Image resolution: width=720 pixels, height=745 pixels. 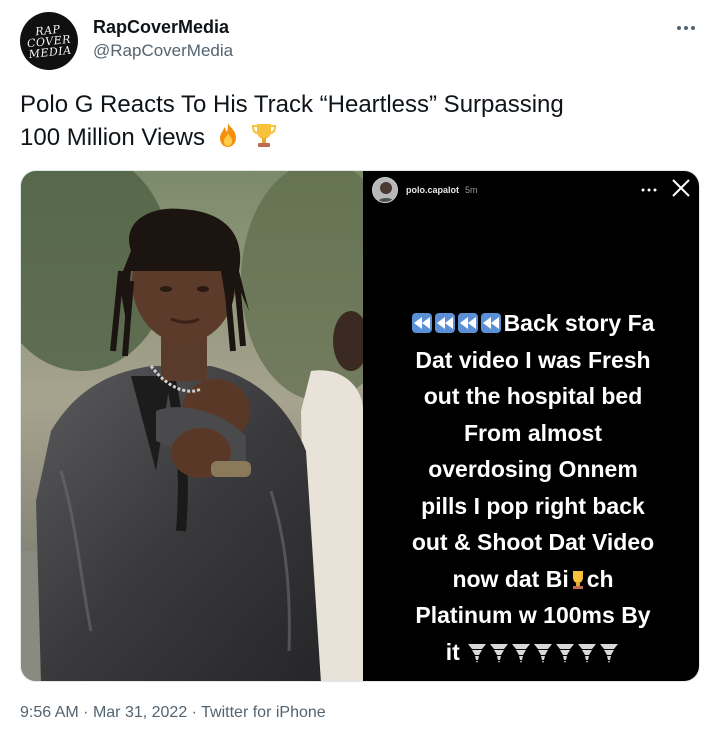 What do you see at coordinates (263, 712) in the screenshot?
I see `tweet-source: Twitter for iPhone` at bounding box center [263, 712].